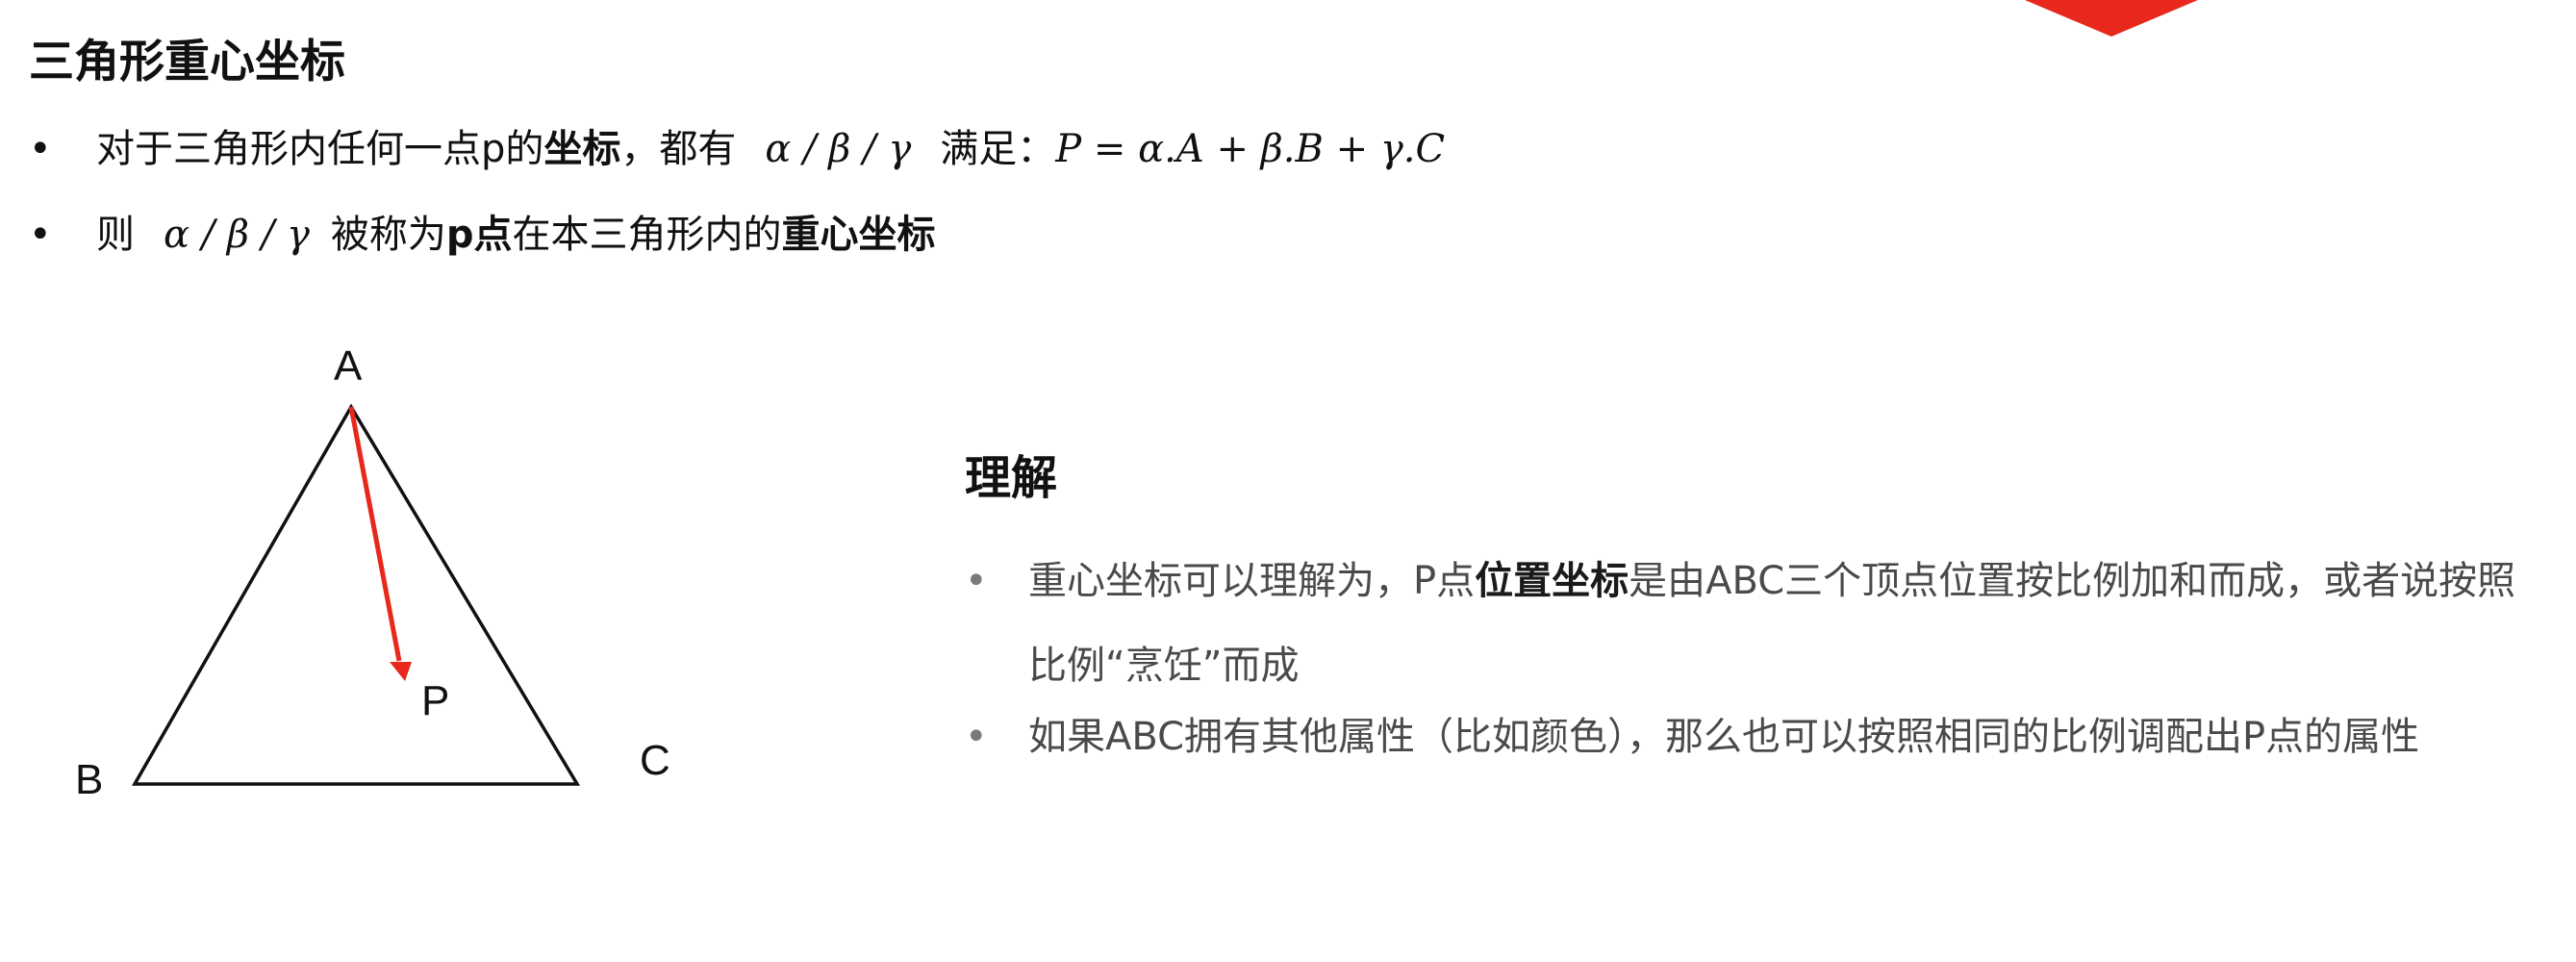 This screenshot has height=962, width=2576. Describe the element at coordinates (356, 594) in the screenshot. I see `triangle-abc` at that location.